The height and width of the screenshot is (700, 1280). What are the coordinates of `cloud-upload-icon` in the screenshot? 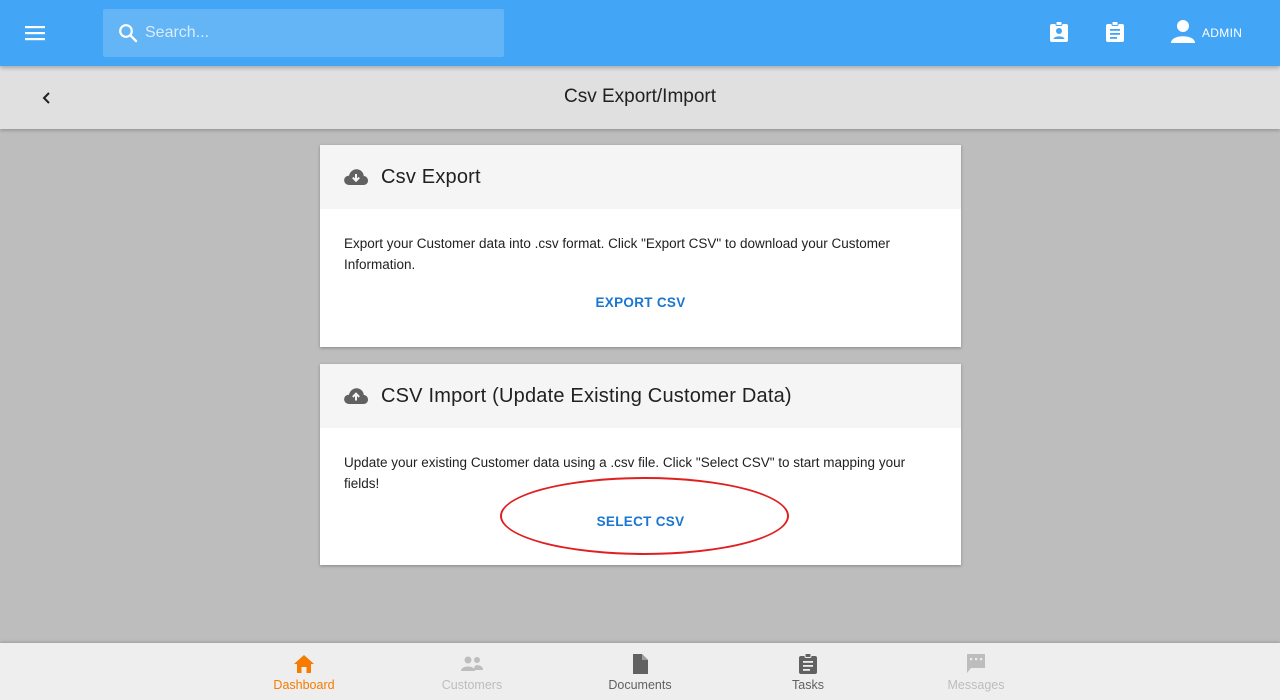 It's located at (356, 396).